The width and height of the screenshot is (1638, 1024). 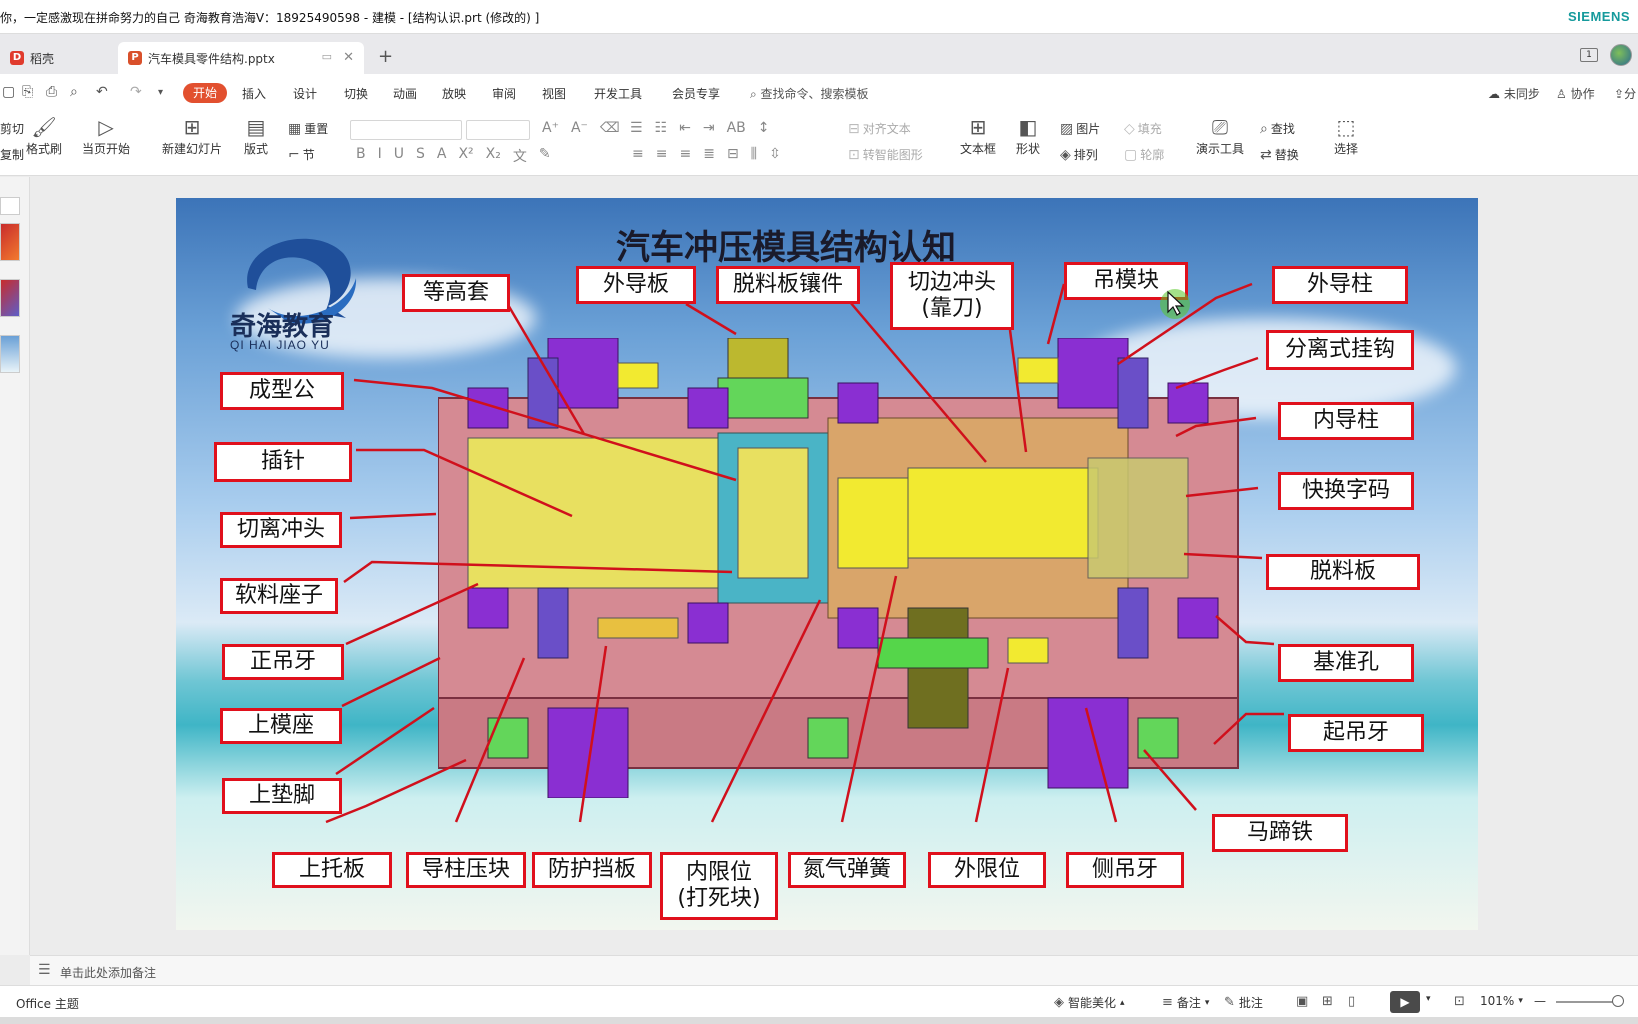 What do you see at coordinates (685, 154) in the screenshot?
I see `align-right-icon: ≡` at bounding box center [685, 154].